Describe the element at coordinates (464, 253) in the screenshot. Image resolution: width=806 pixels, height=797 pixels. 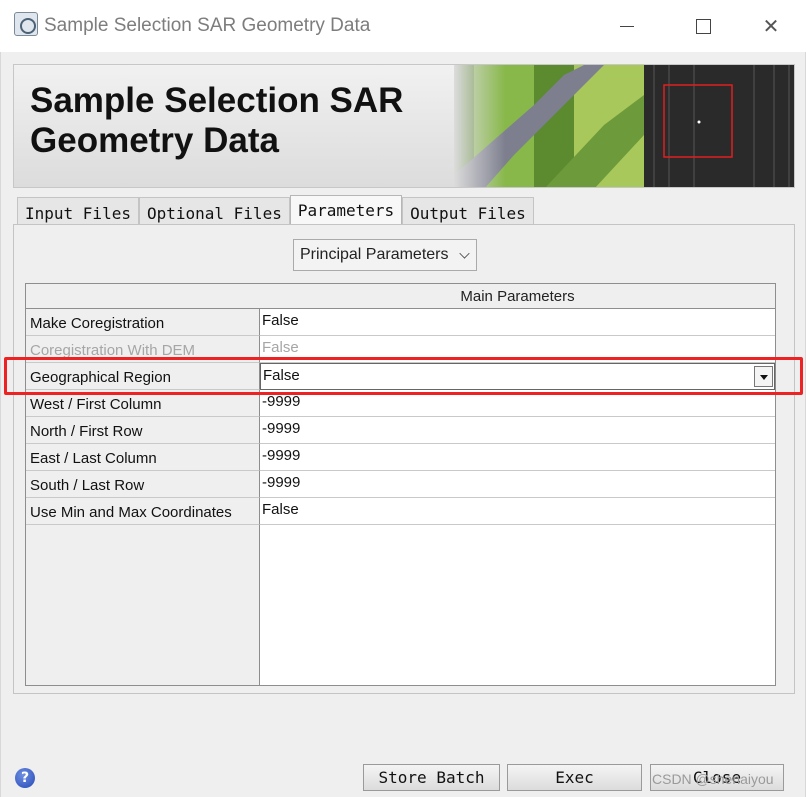
I see `chevron-down-icon` at that location.